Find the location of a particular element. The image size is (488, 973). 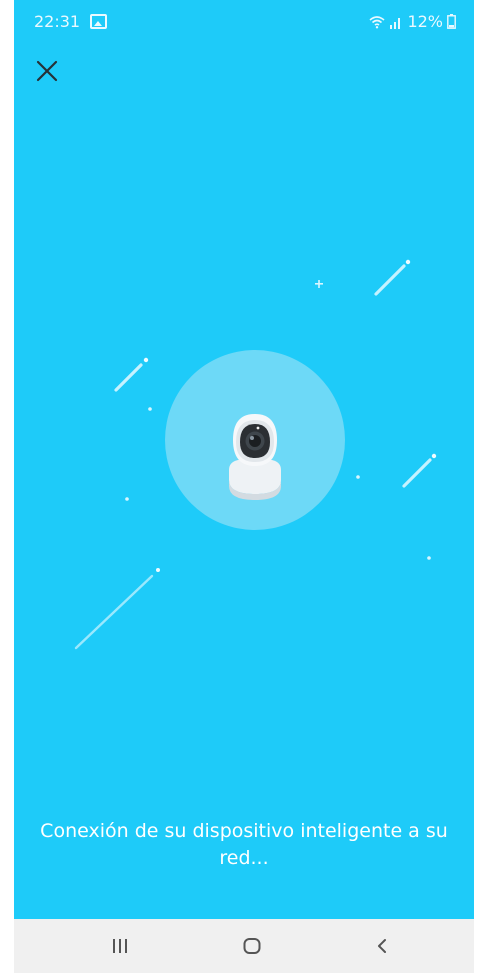

wifi-icon is located at coordinates (377, 21).